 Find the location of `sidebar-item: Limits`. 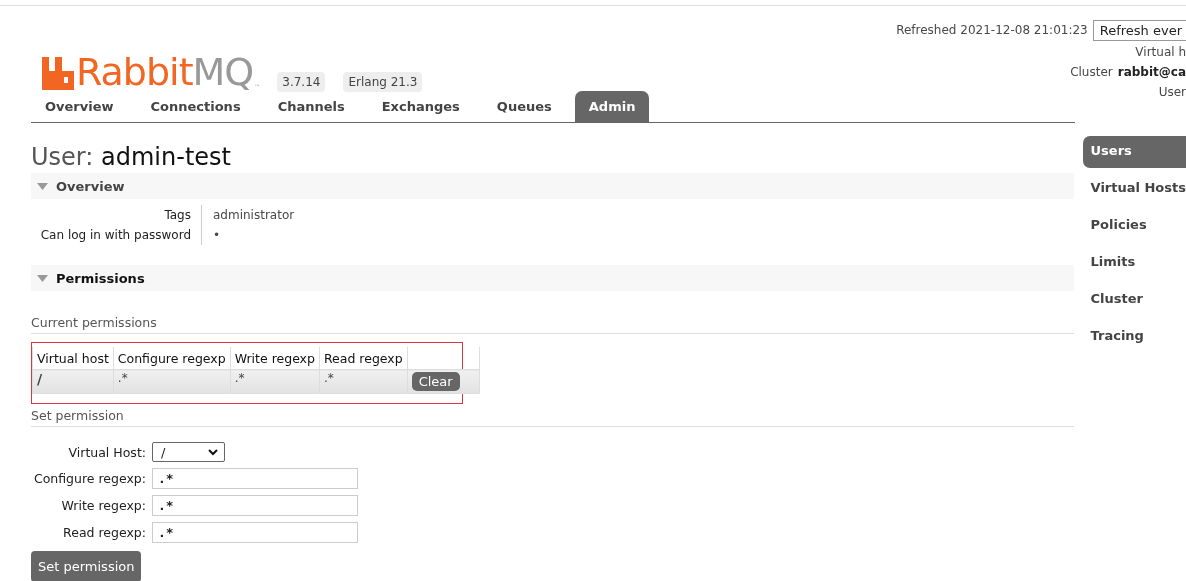

sidebar-item: Limits is located at coordinates (1134, 263).